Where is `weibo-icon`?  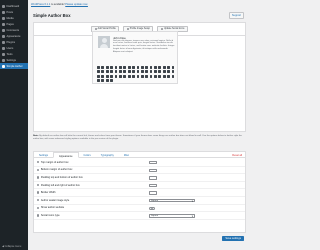
weibo-icon is located at coordinates (125, 76).